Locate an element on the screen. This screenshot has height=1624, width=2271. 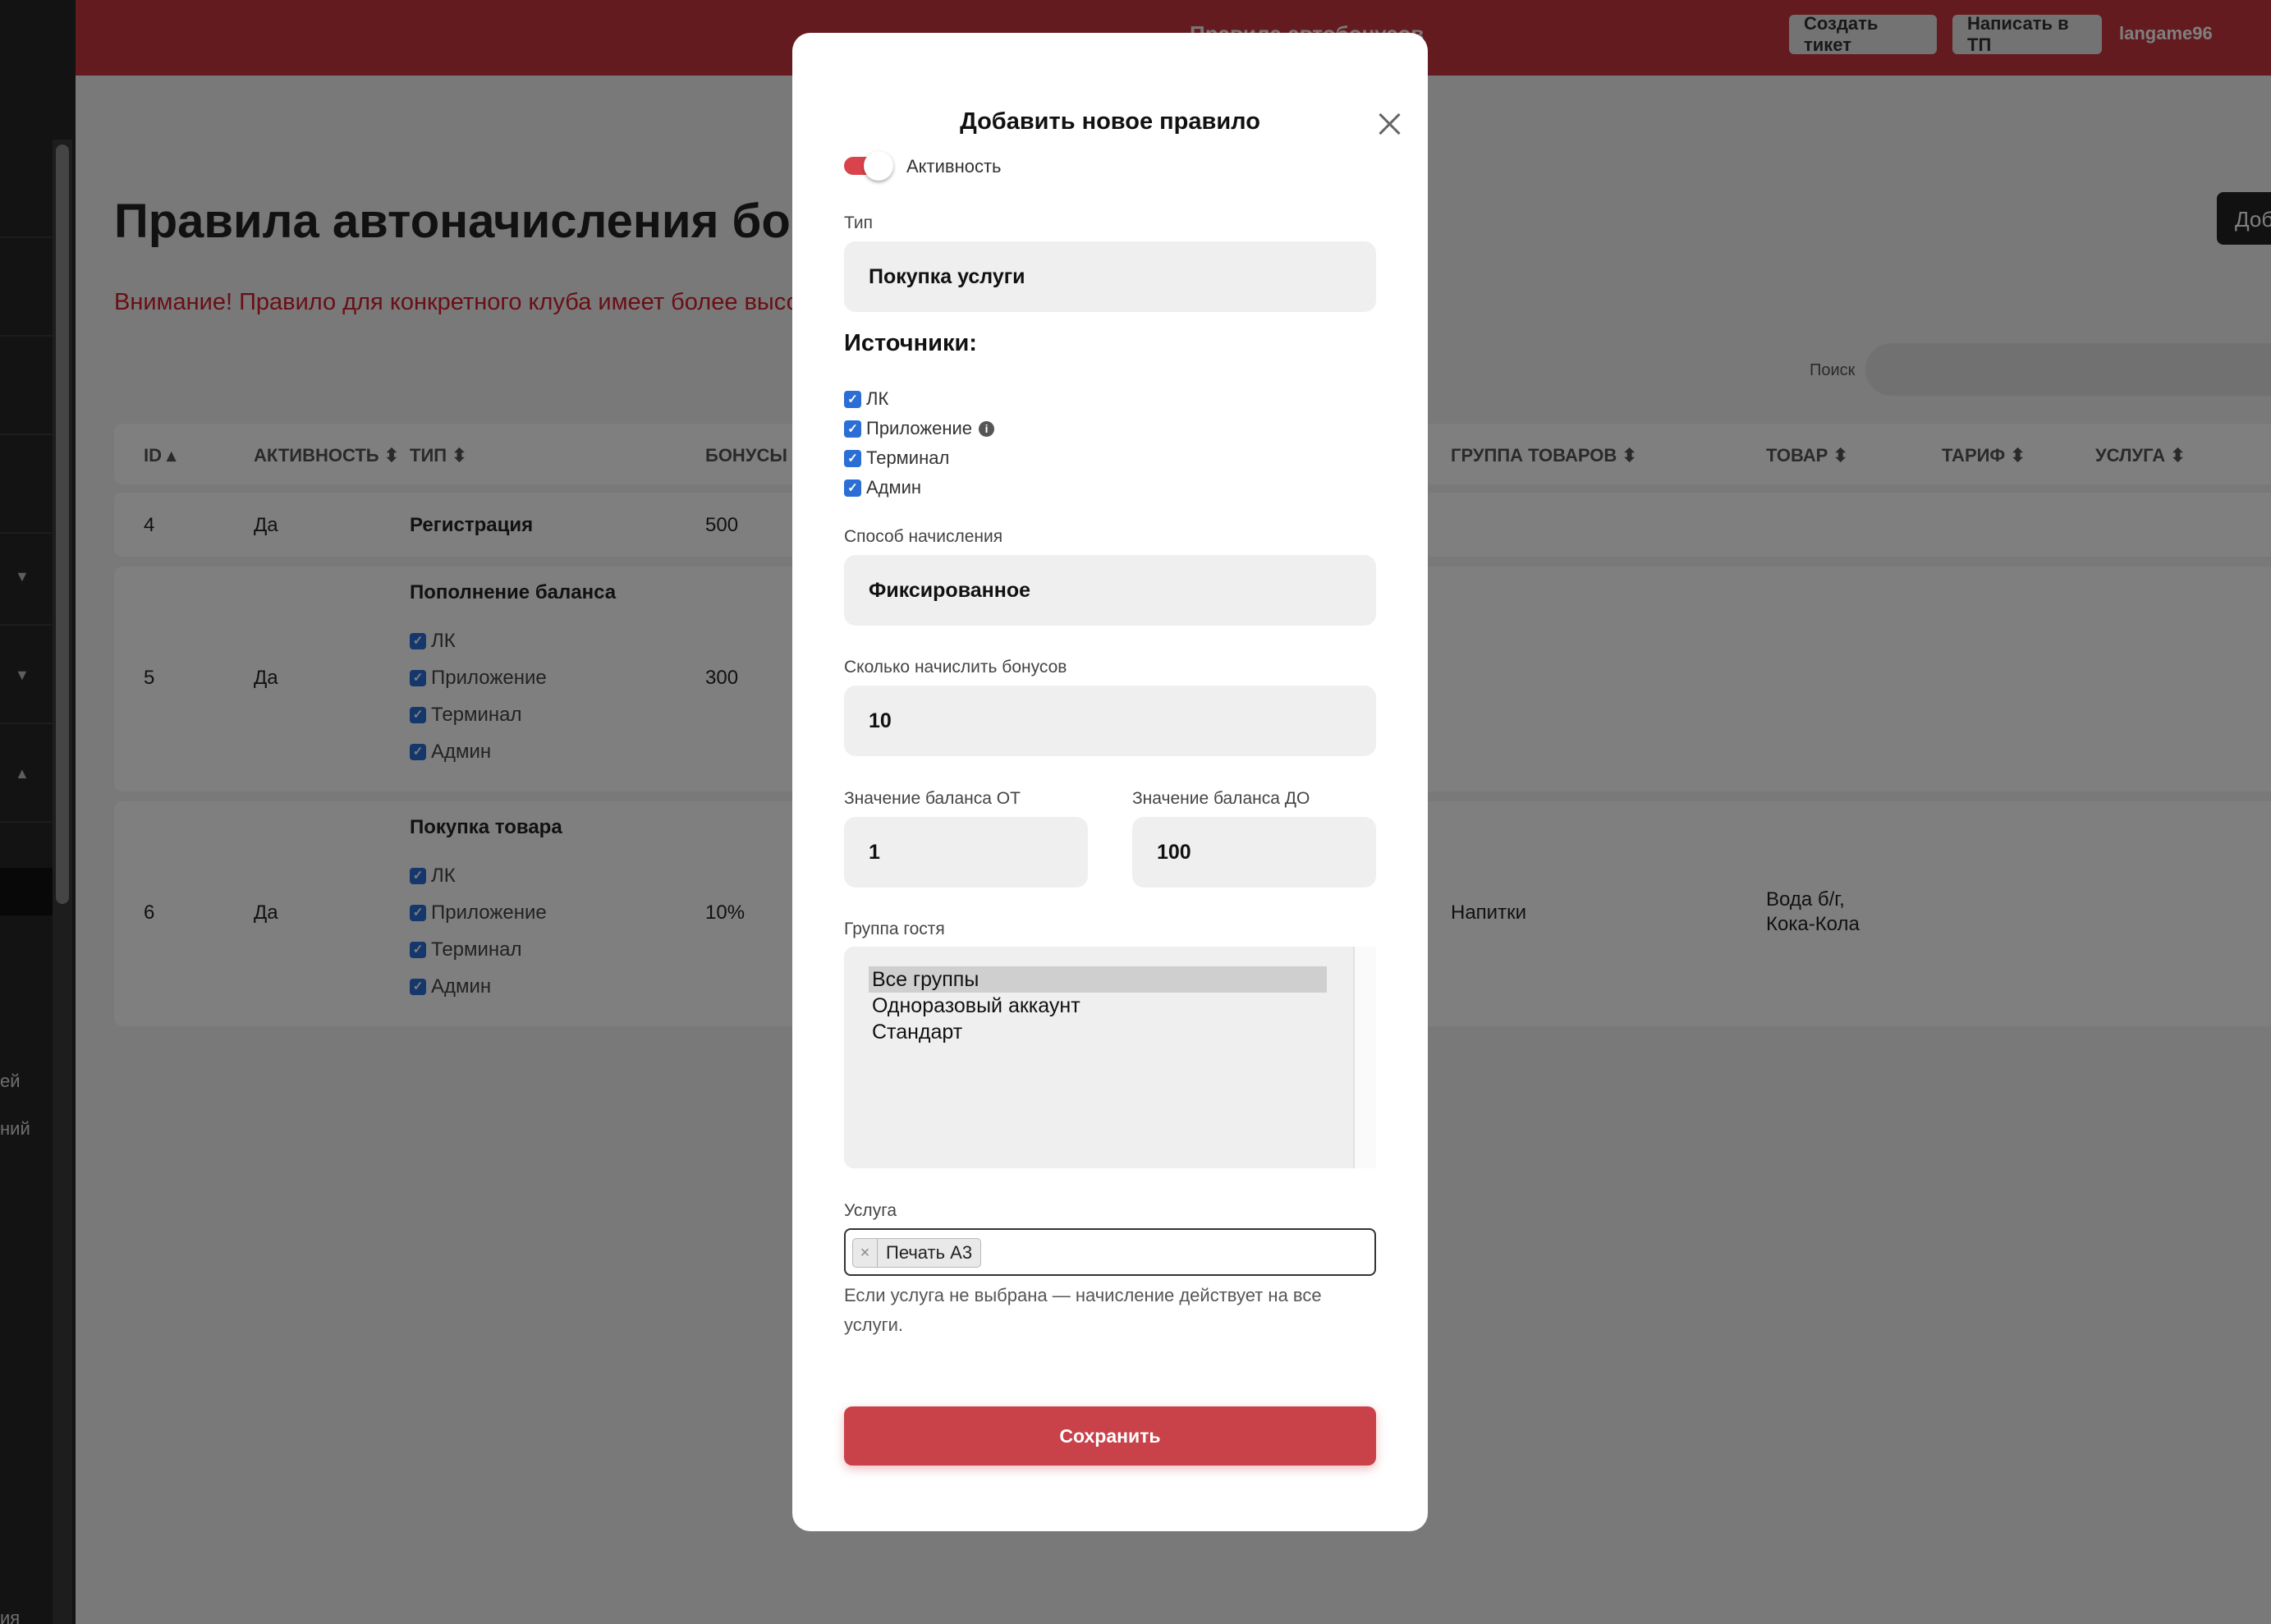
sources-heading: Источники: is located at coordinates (910, 343).